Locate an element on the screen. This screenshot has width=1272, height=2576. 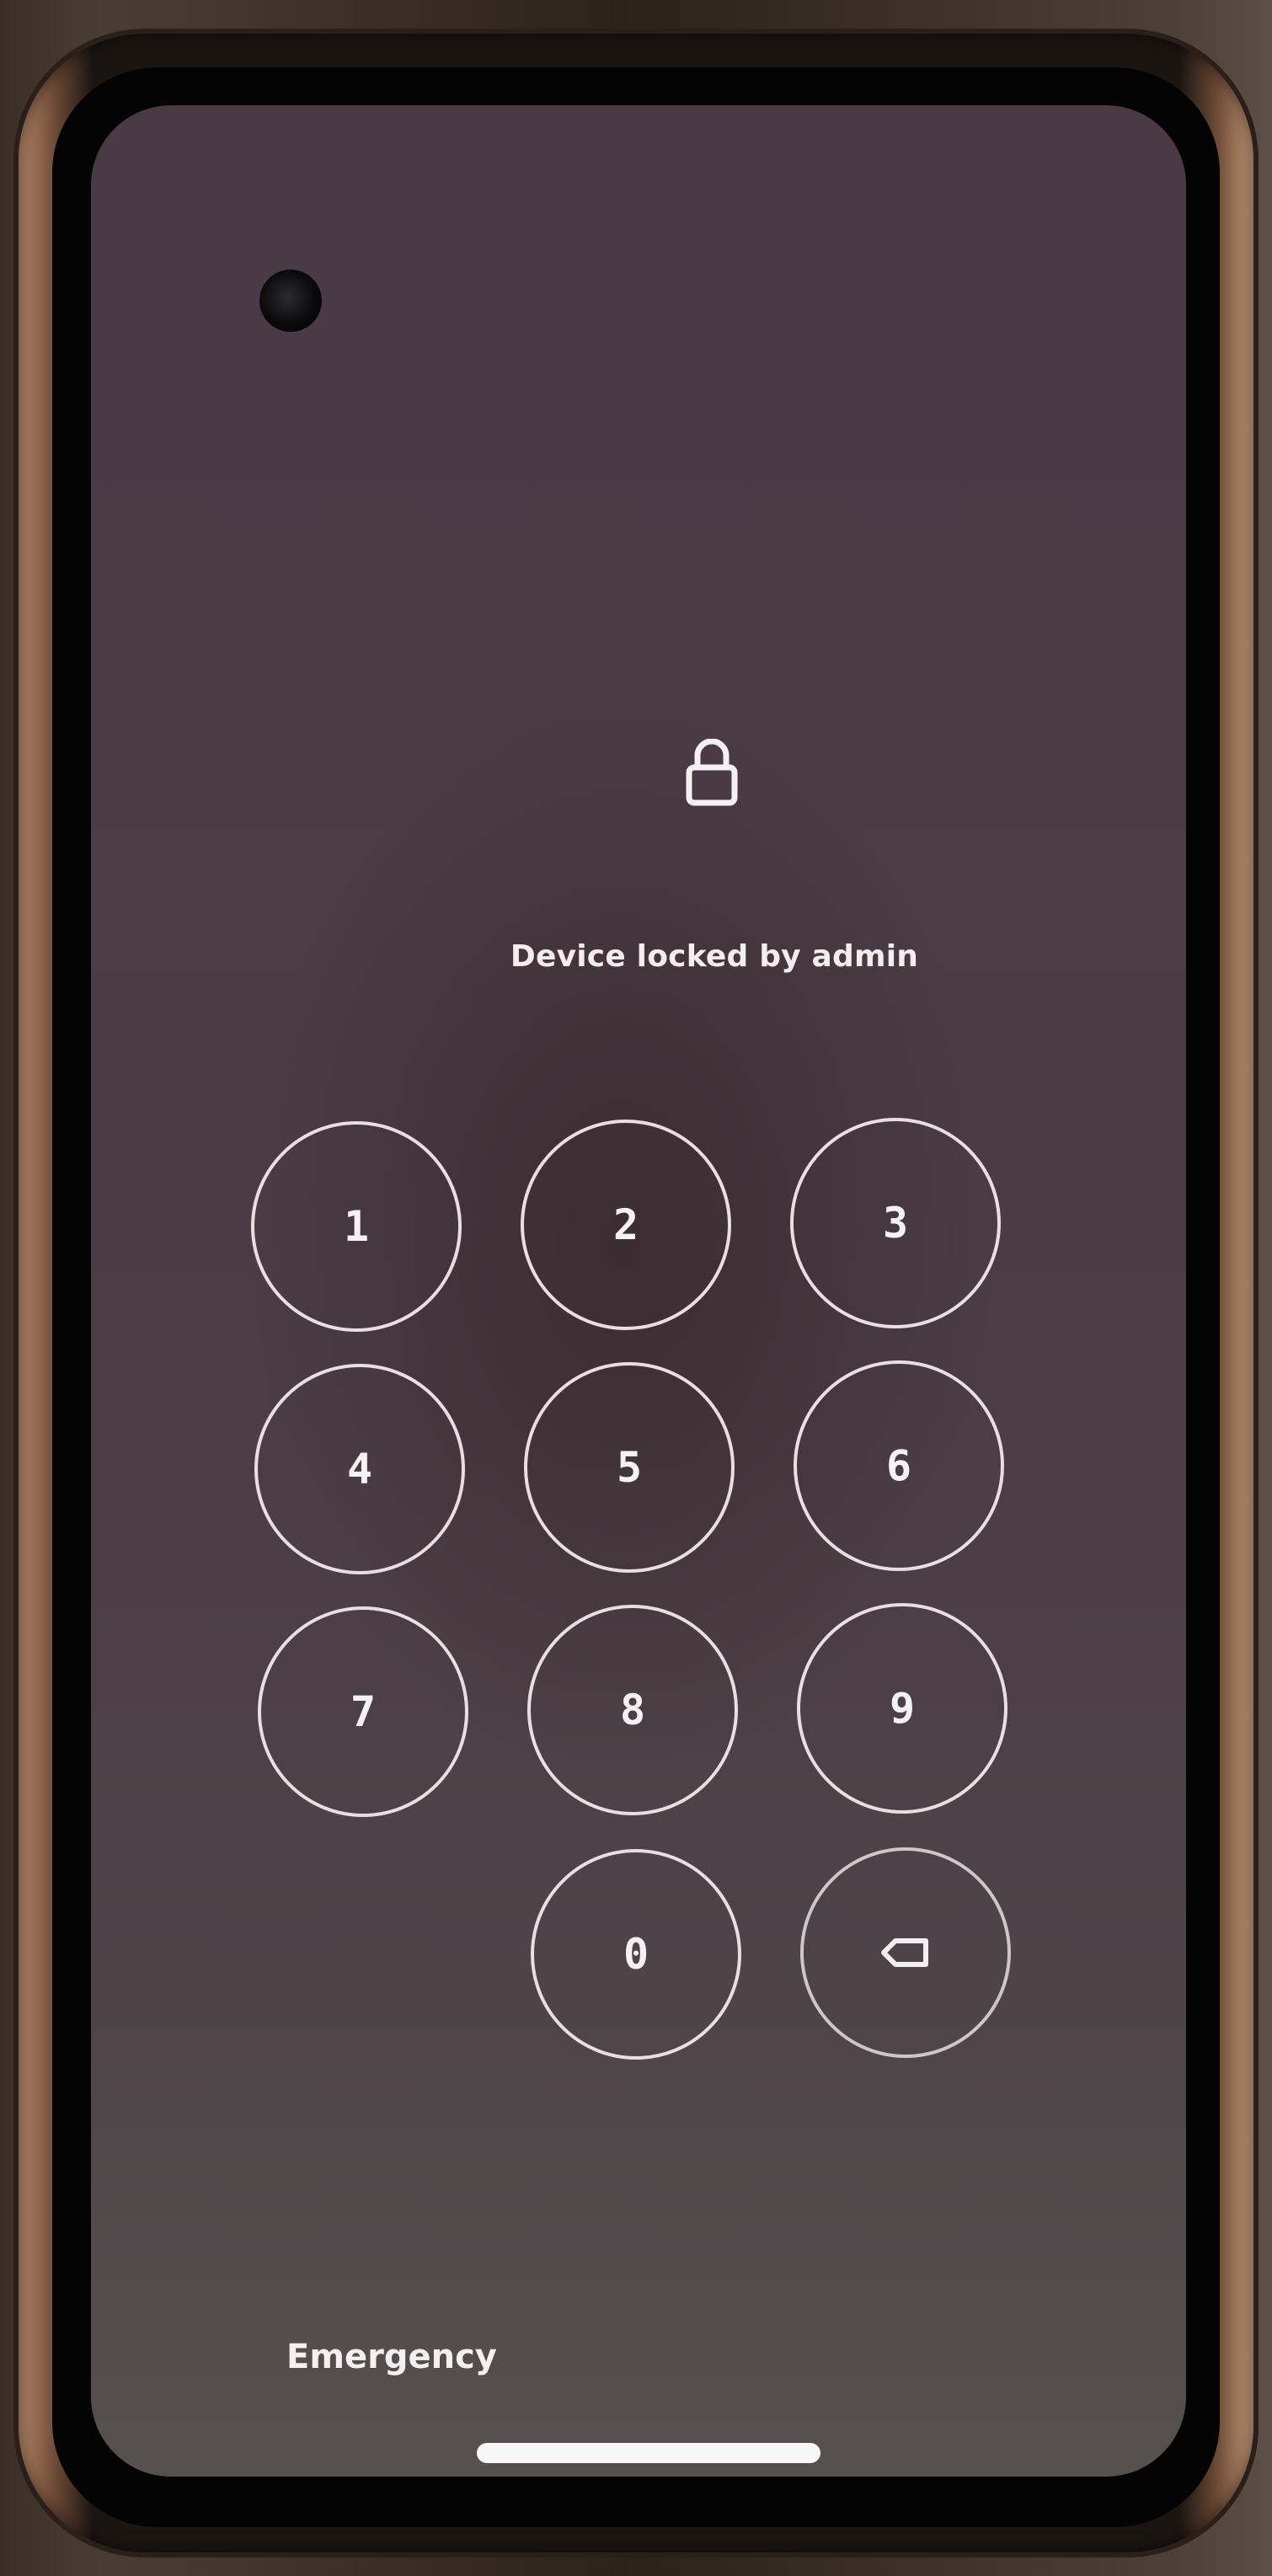
key-4: 4 is located at coordinates (359, 1469).